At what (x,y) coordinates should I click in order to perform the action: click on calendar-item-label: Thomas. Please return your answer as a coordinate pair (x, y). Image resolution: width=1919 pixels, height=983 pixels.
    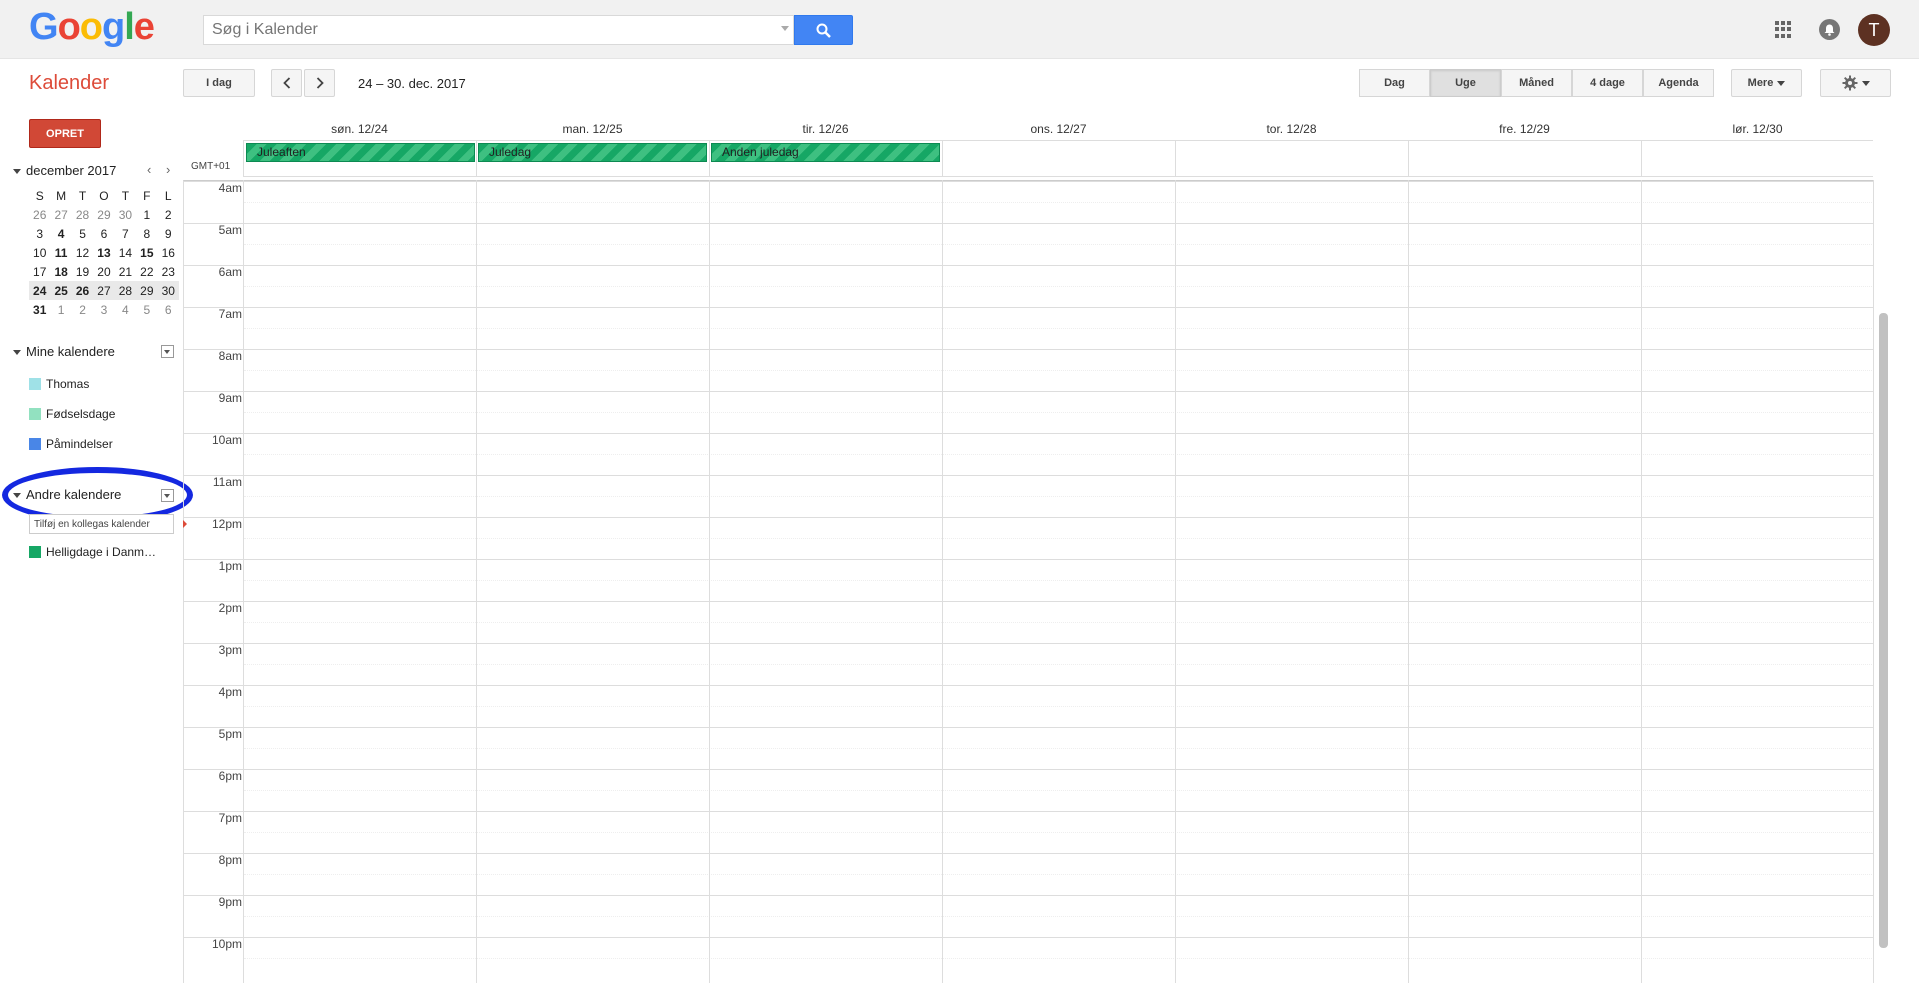
    Looking at the image, I should click on (68, 384).